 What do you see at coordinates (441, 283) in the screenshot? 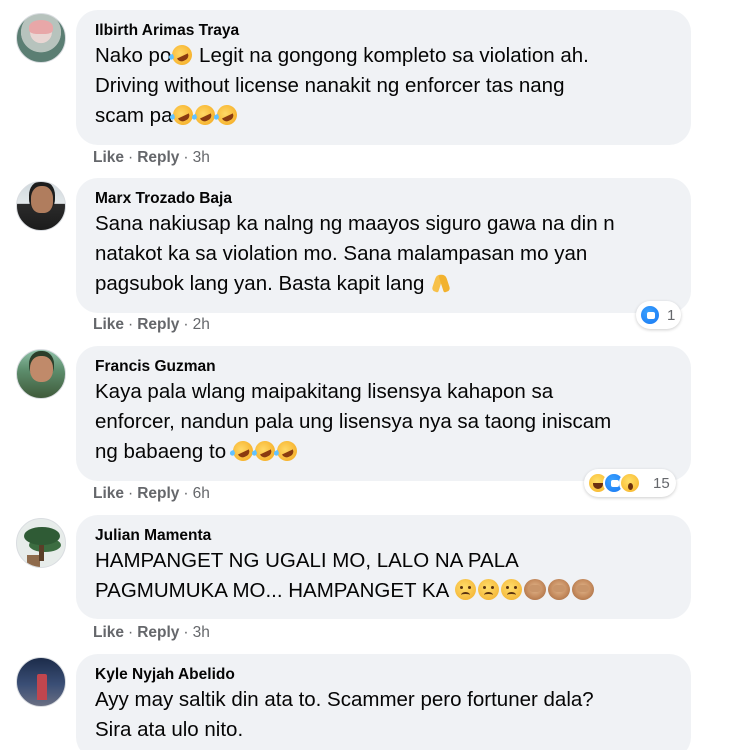
I see `pray-emoji-icon` at bounding box center [441, 283].